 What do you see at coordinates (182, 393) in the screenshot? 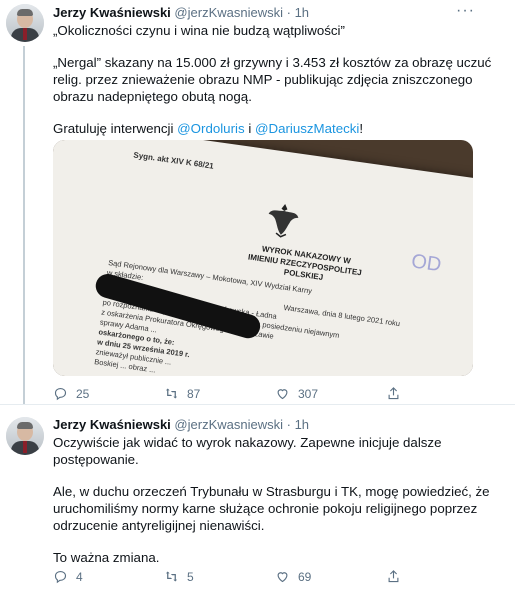
I see `retweet-button: 87` at bounding box center [182, 393].